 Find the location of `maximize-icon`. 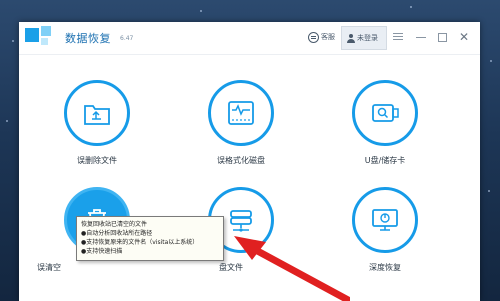

maximize-icon is located at coordinates (442, 37).